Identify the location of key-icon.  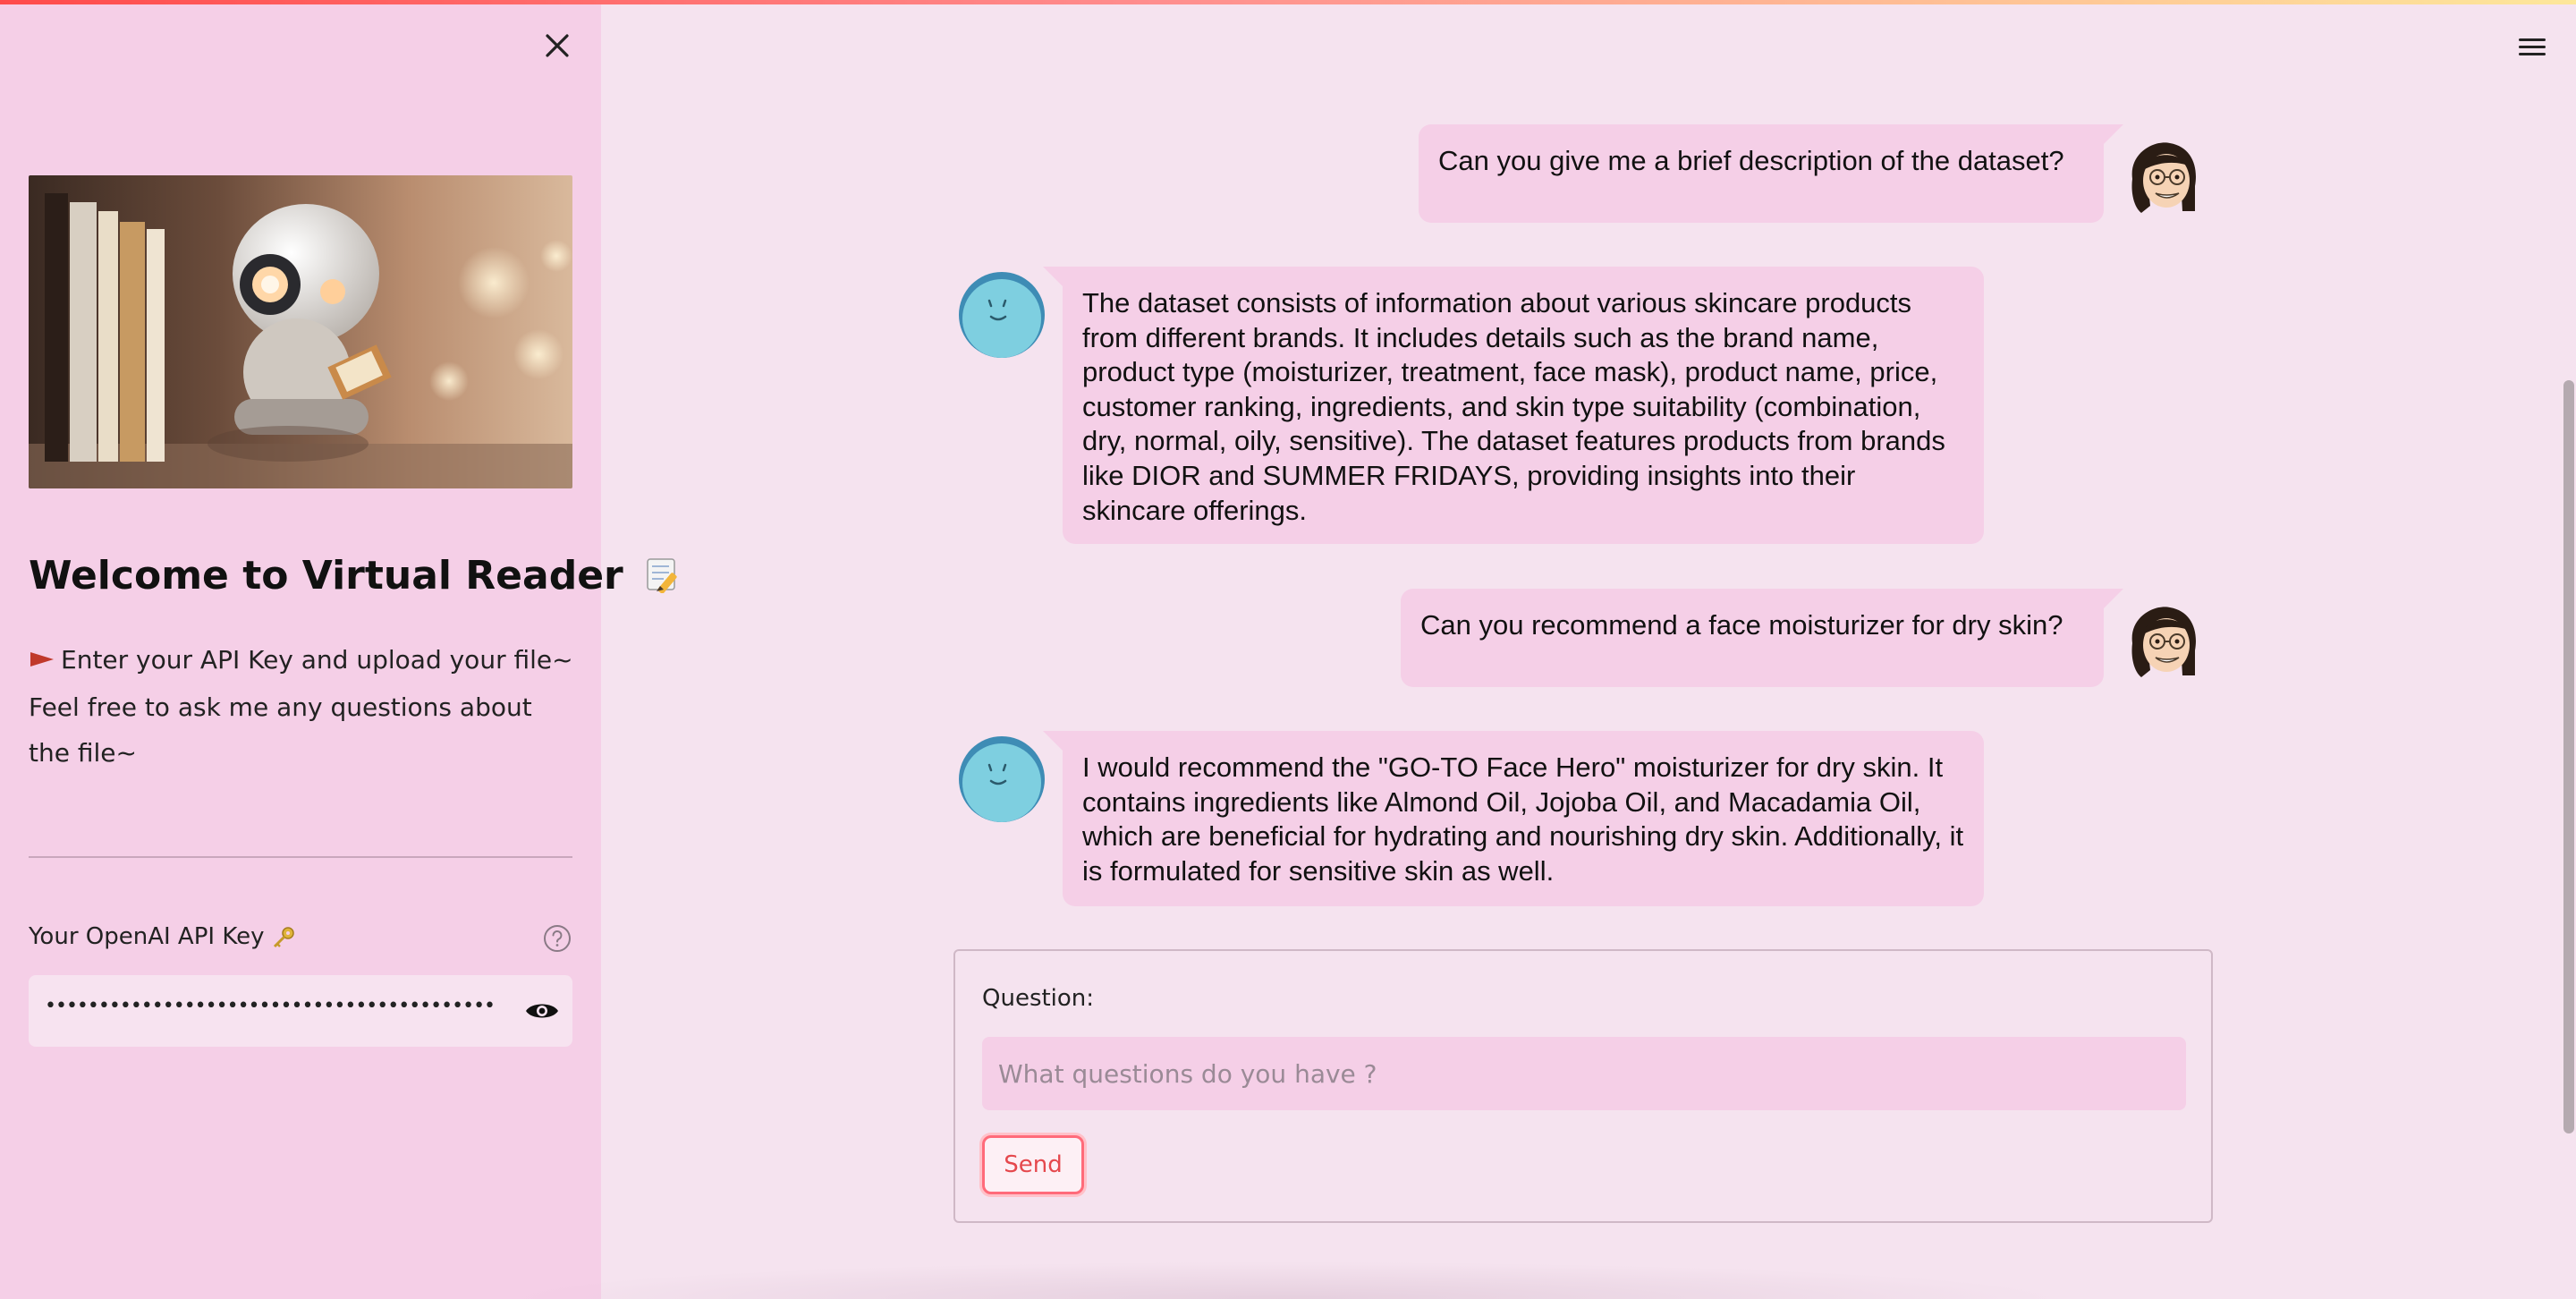
(283, 936).